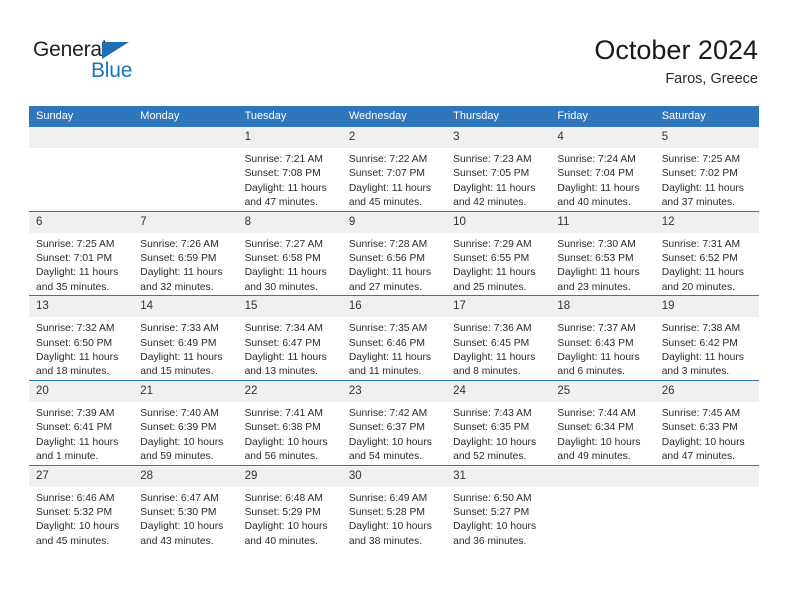  I want to click on day-detail-line: and 23 minutes., so click(594, 287).